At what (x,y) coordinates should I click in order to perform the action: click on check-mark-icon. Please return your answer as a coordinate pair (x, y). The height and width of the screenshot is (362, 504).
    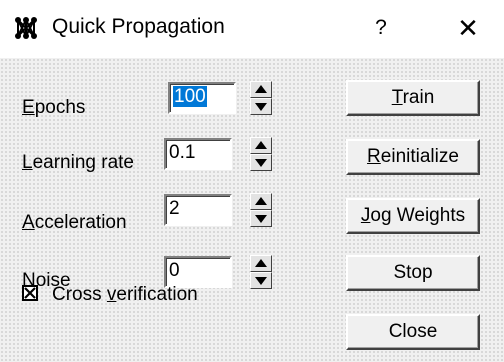
    Looking at the image, I should click on (30, 293).